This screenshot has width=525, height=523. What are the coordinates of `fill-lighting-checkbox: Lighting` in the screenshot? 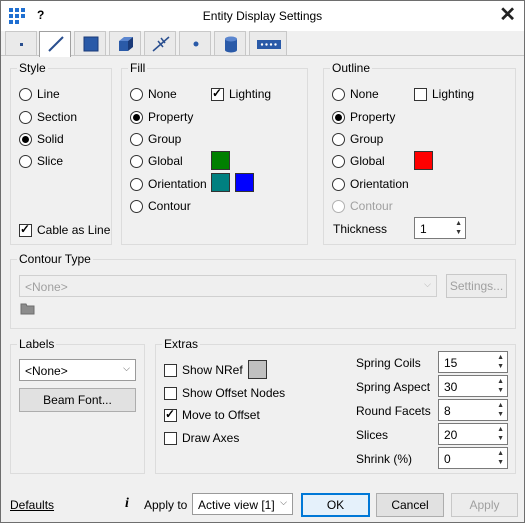 It's located at (241, 94).